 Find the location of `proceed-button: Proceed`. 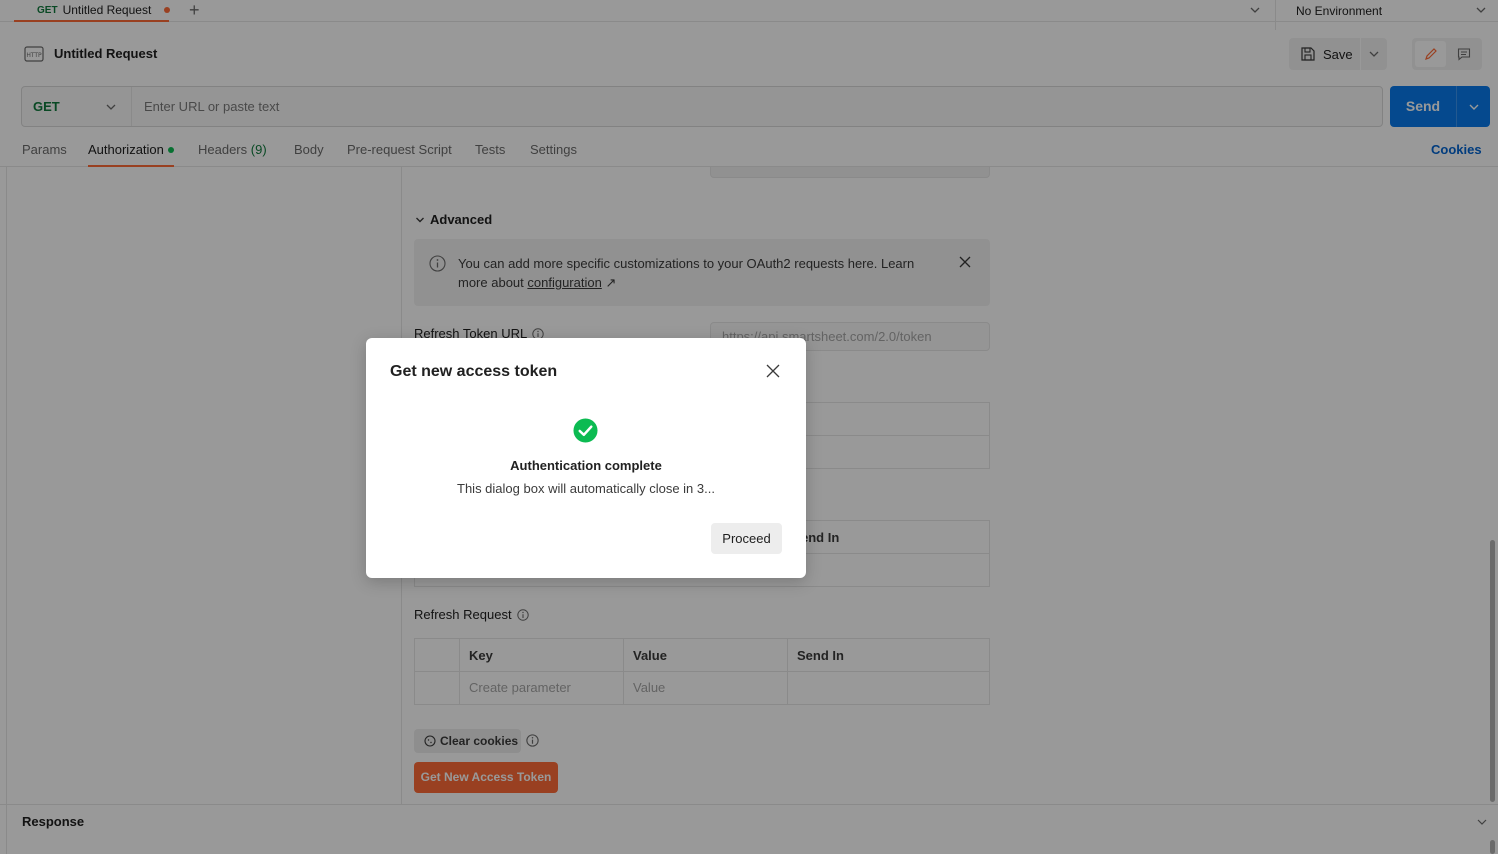

proceed-button: Proceed is located at coordinates (746, 538).